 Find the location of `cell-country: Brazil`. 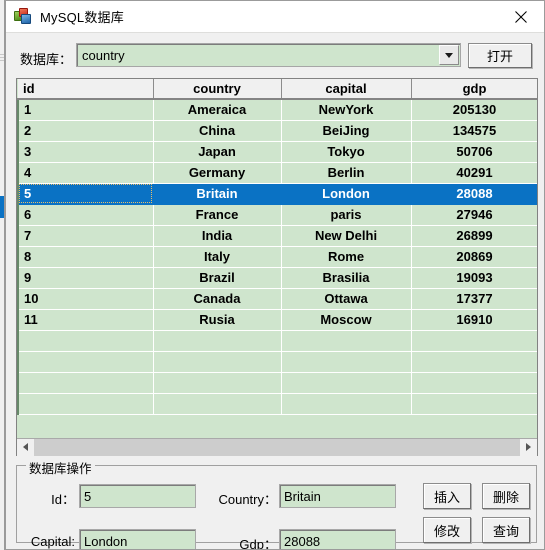

cell-country: Brazil is located at coordinates (217, 278).